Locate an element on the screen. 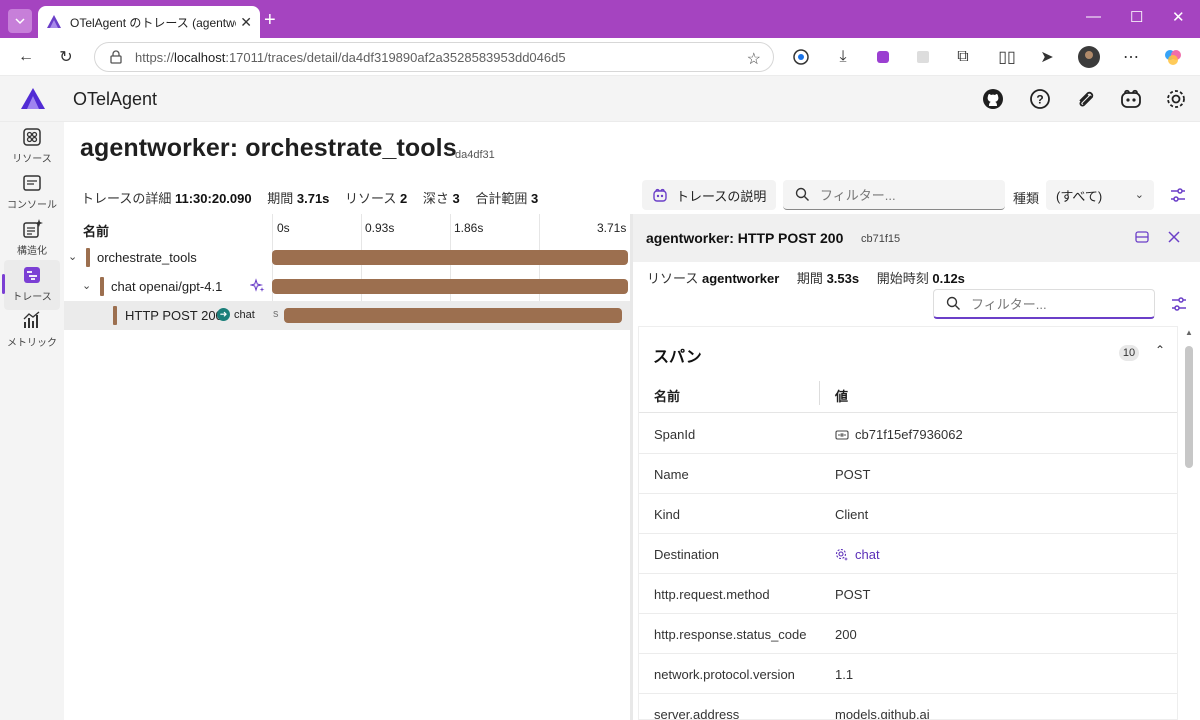  tab-actions-menu-button is located at coordinates (20, 21).